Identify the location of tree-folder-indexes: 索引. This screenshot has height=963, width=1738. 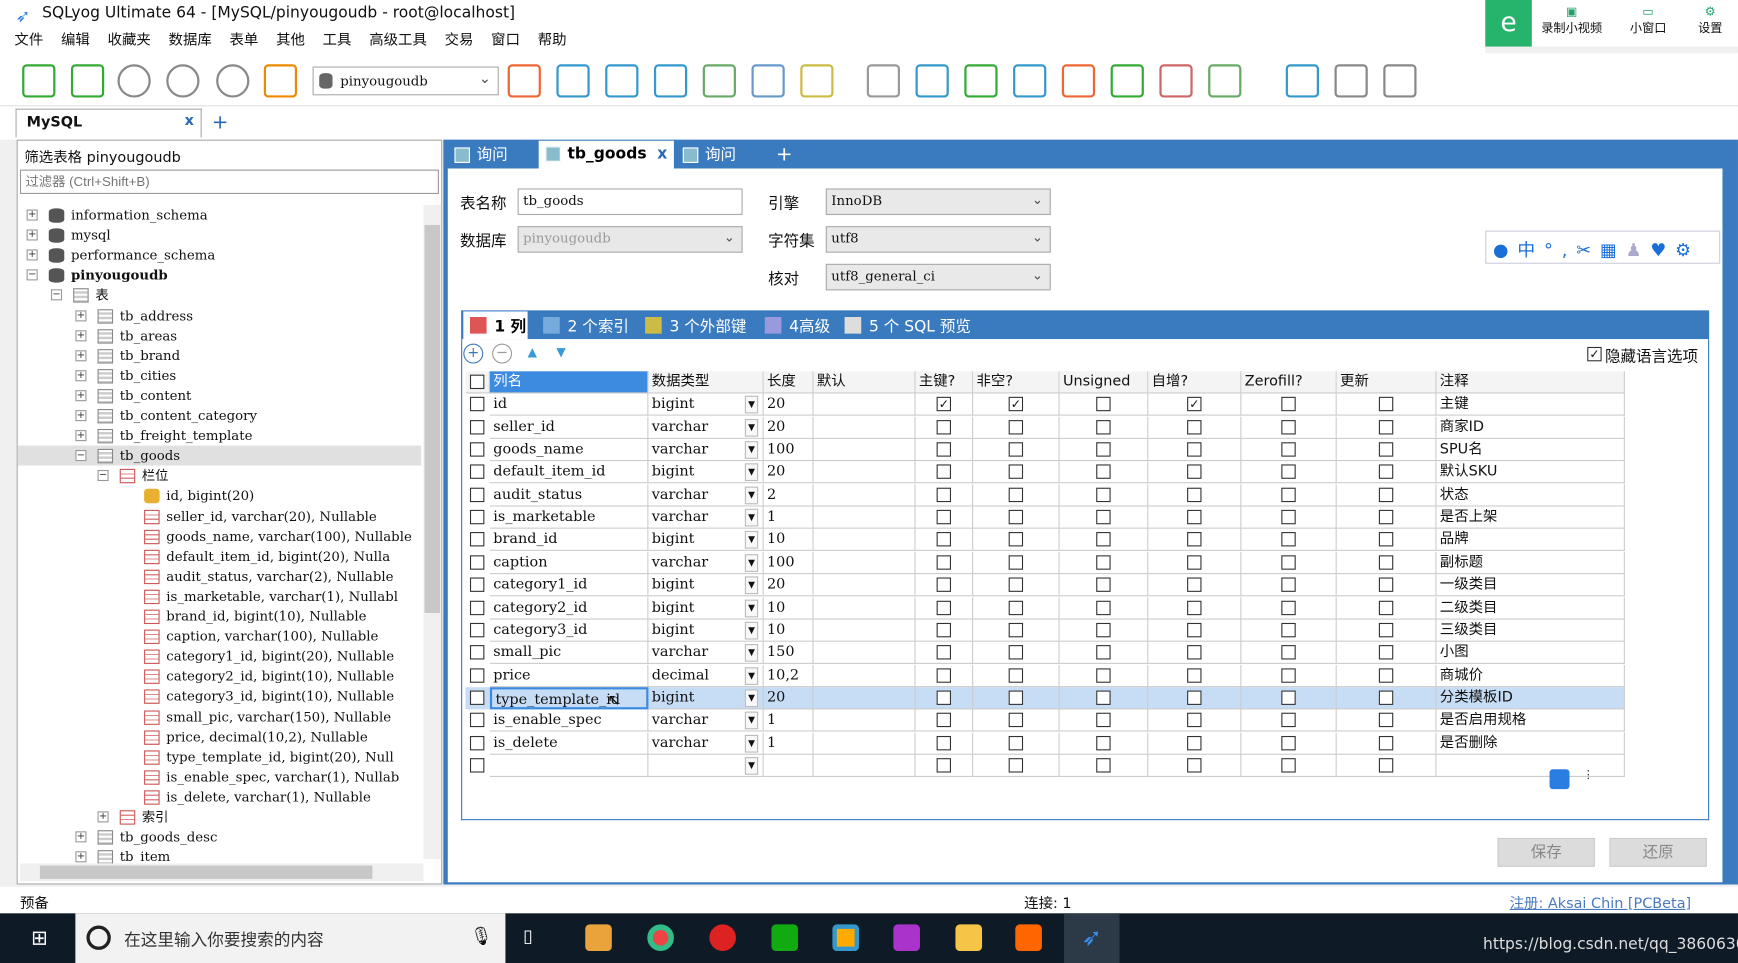
(155, 817).